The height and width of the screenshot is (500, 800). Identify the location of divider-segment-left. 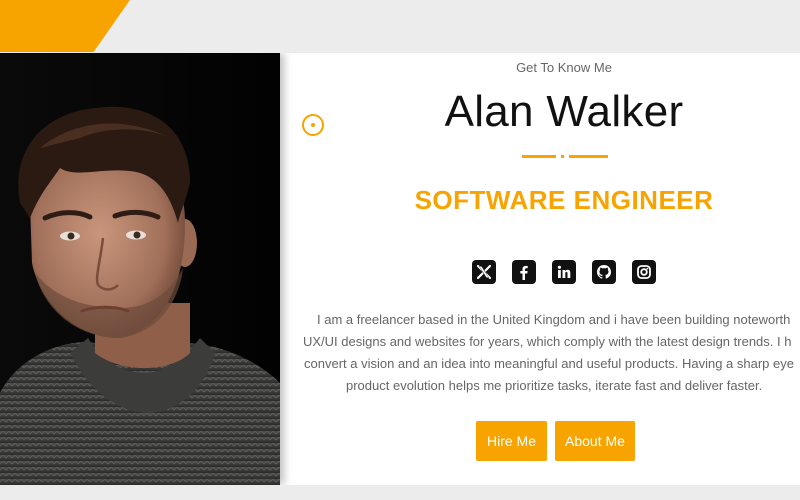
(539, 156).